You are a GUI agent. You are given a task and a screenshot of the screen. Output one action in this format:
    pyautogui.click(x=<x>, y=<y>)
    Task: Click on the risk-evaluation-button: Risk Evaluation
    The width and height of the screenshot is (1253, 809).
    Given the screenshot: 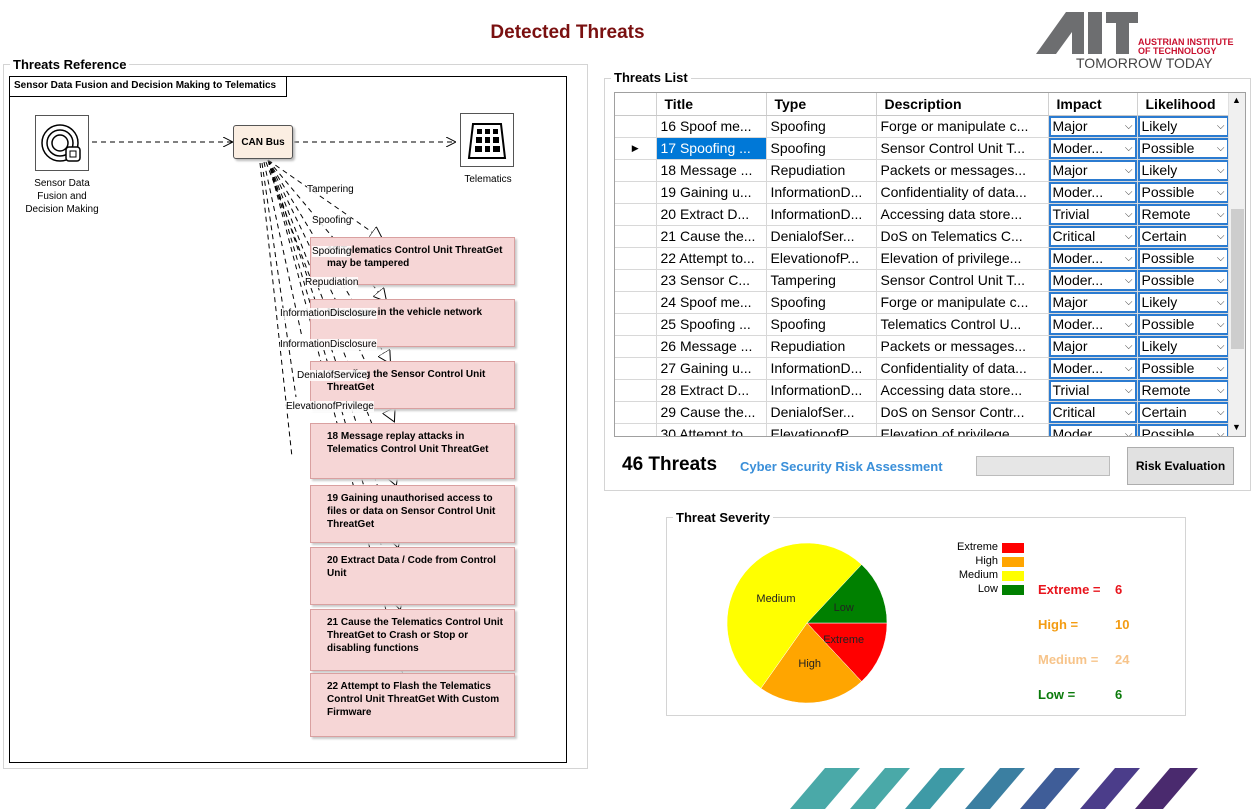 What is the action you would take?
    pyautogui.click(x=1180, y=466)
    